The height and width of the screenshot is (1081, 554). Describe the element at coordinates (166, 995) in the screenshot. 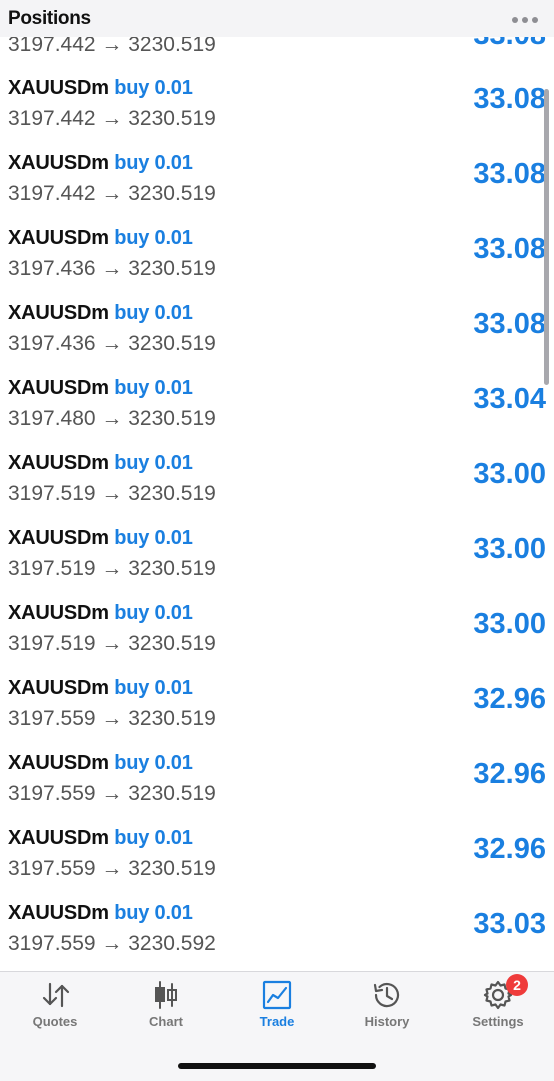

I see `candlestick-icon` at that location.